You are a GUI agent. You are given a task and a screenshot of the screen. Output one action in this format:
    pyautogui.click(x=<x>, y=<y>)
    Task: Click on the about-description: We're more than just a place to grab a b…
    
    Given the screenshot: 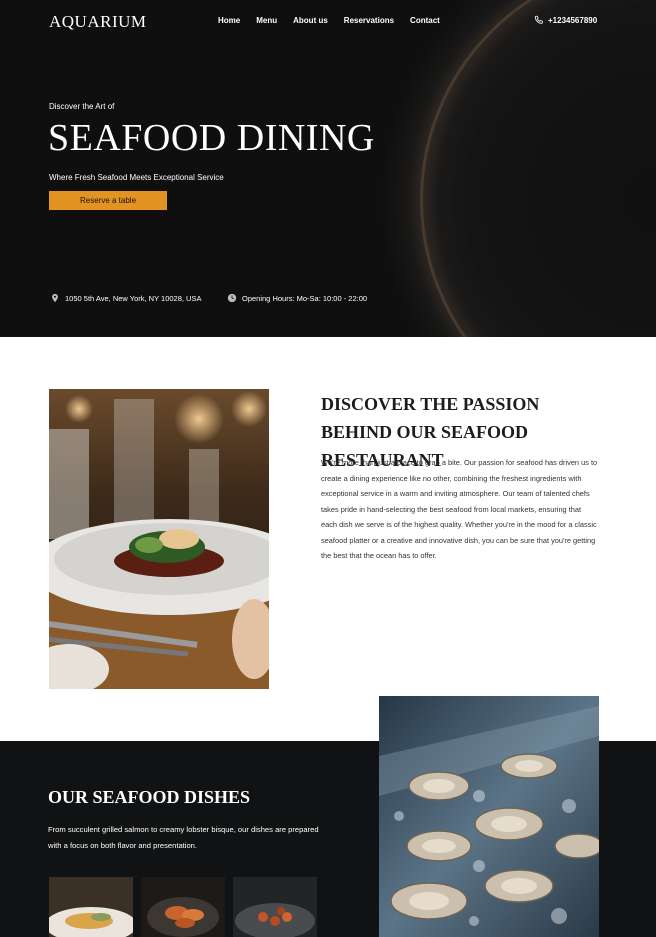 What is the action you would take?
    pyautogui.click(x=459, y=509)
    